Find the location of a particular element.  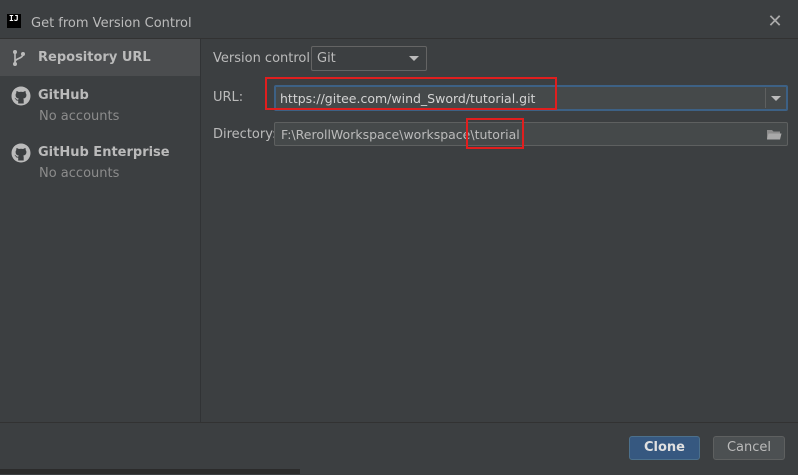

url-combobox is located at coordinates (531, 98).